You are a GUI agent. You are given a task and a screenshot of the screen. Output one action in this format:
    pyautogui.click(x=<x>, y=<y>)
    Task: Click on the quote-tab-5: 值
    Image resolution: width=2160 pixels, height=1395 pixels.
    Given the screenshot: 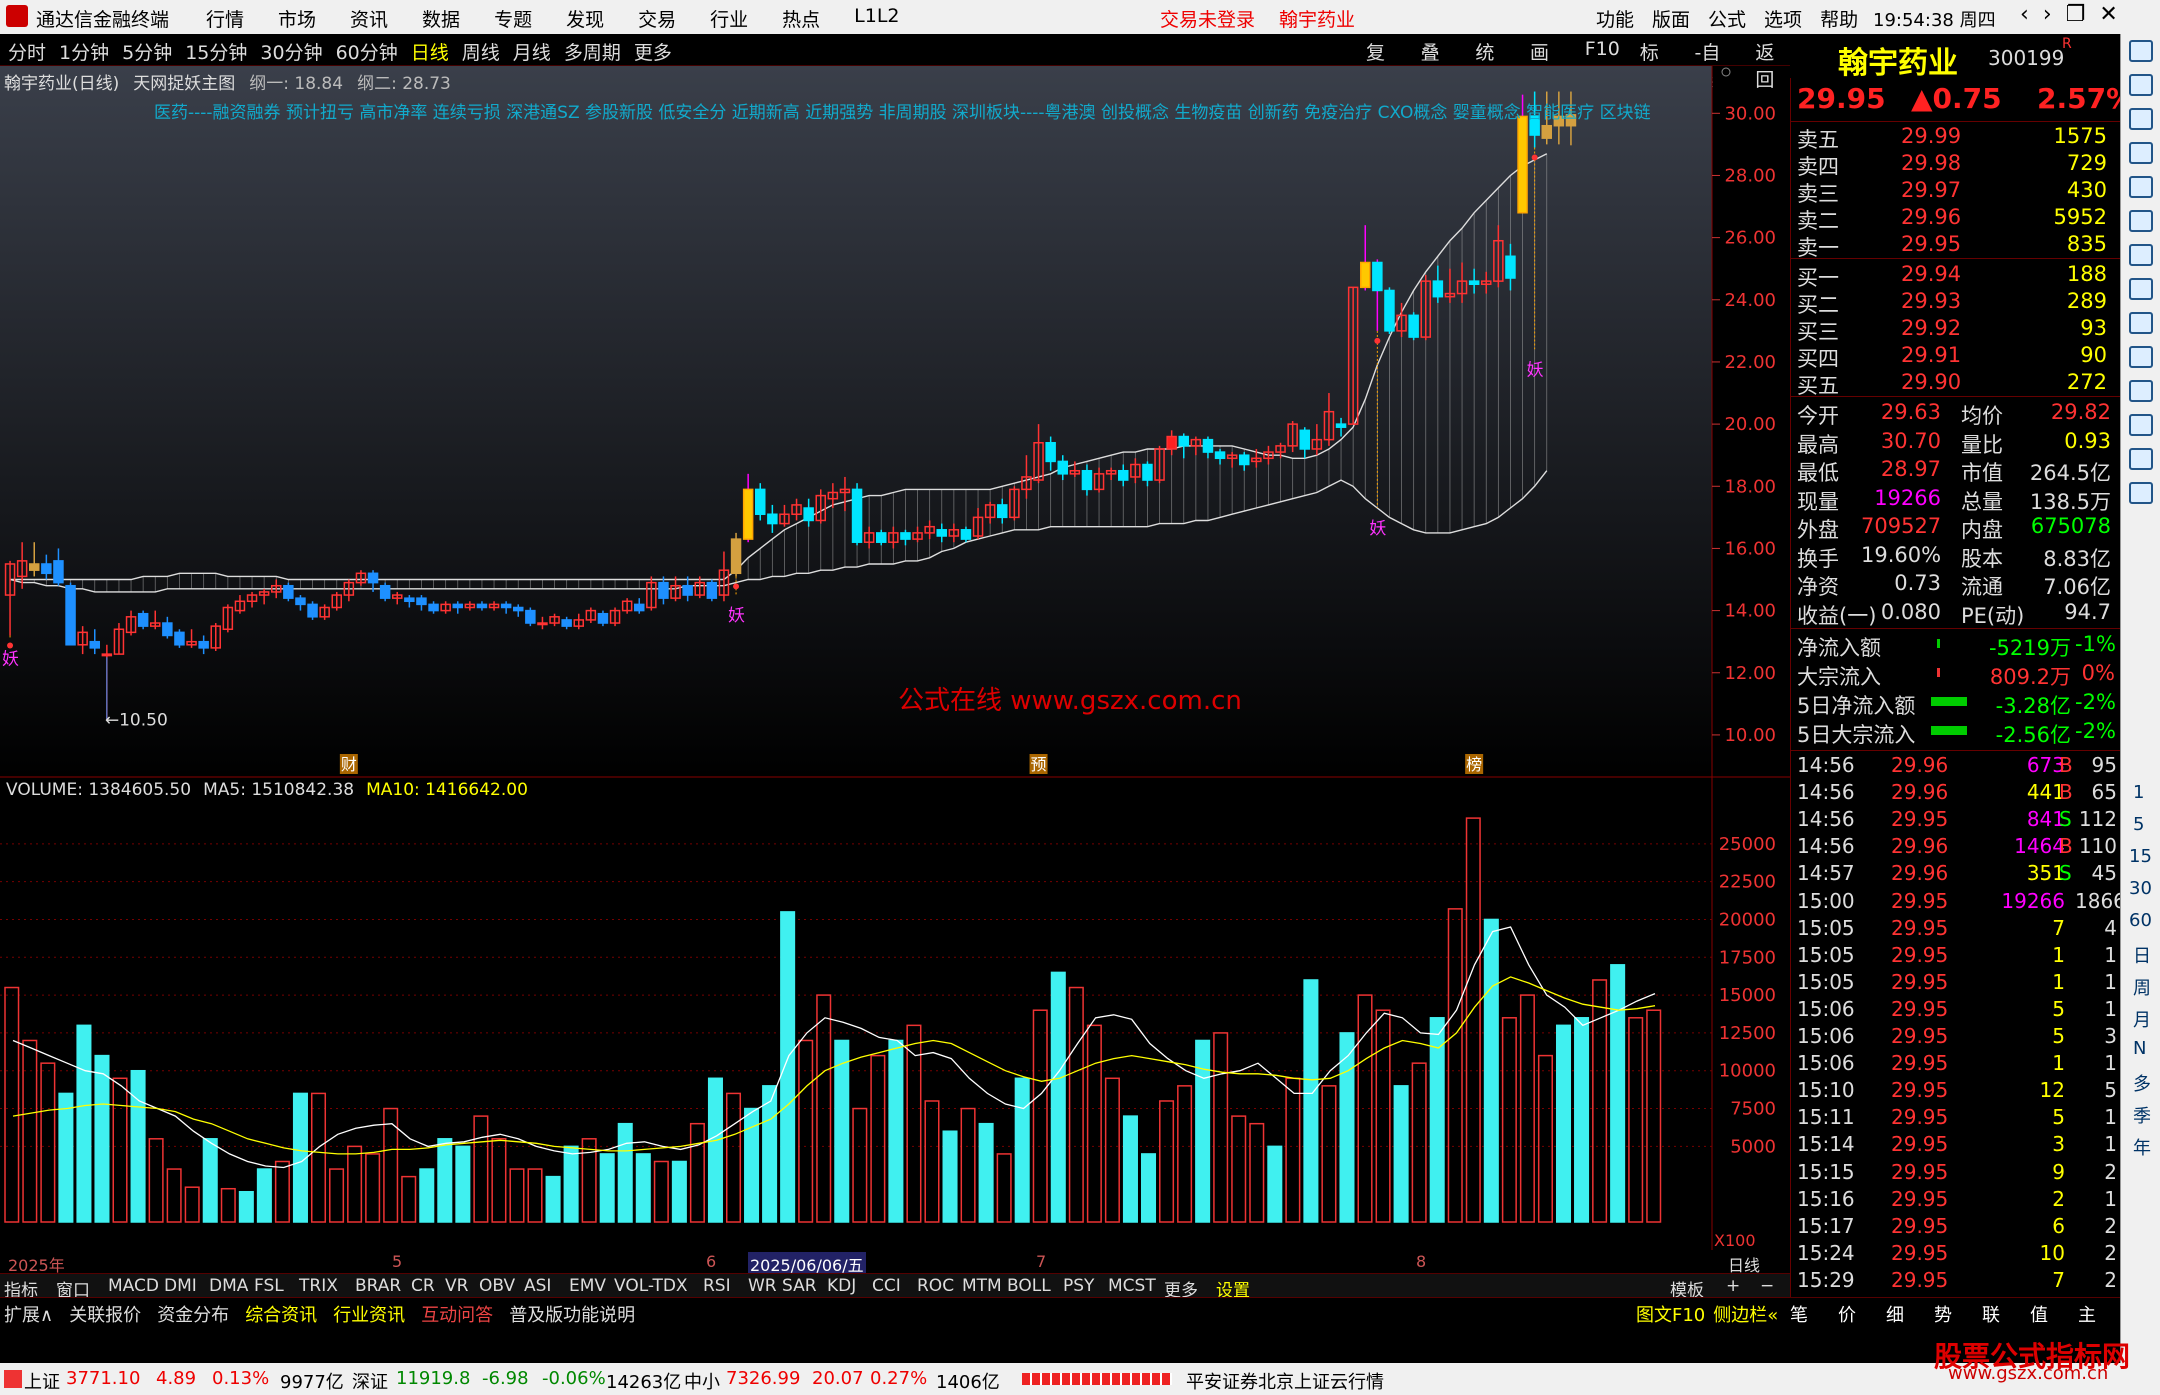 What is the action you would take?
    pyautogui.click(x=2039, y=1314)
    